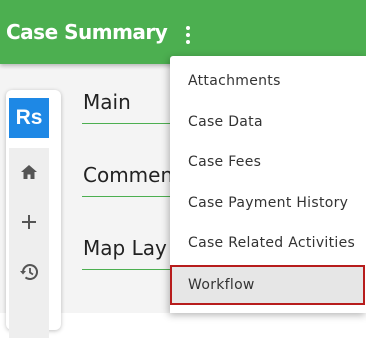  Describe the element at coordinates (107, 102) in the screenshot. I see `section-main-heading: Main` at that location.